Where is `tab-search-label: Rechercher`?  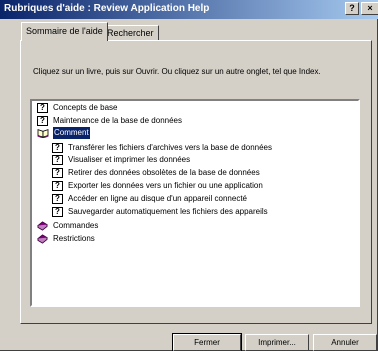
tab-search-label: Rechercher is located at coordinates (130, 33).